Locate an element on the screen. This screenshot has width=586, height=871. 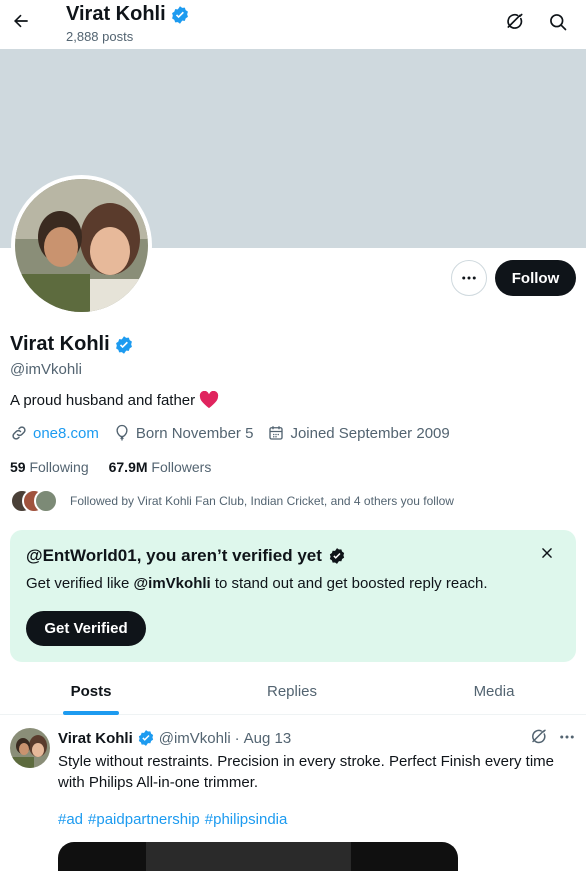
post-hashtags: #ad #paidpartnership #philipsindia is located at coordinates (172, 819).